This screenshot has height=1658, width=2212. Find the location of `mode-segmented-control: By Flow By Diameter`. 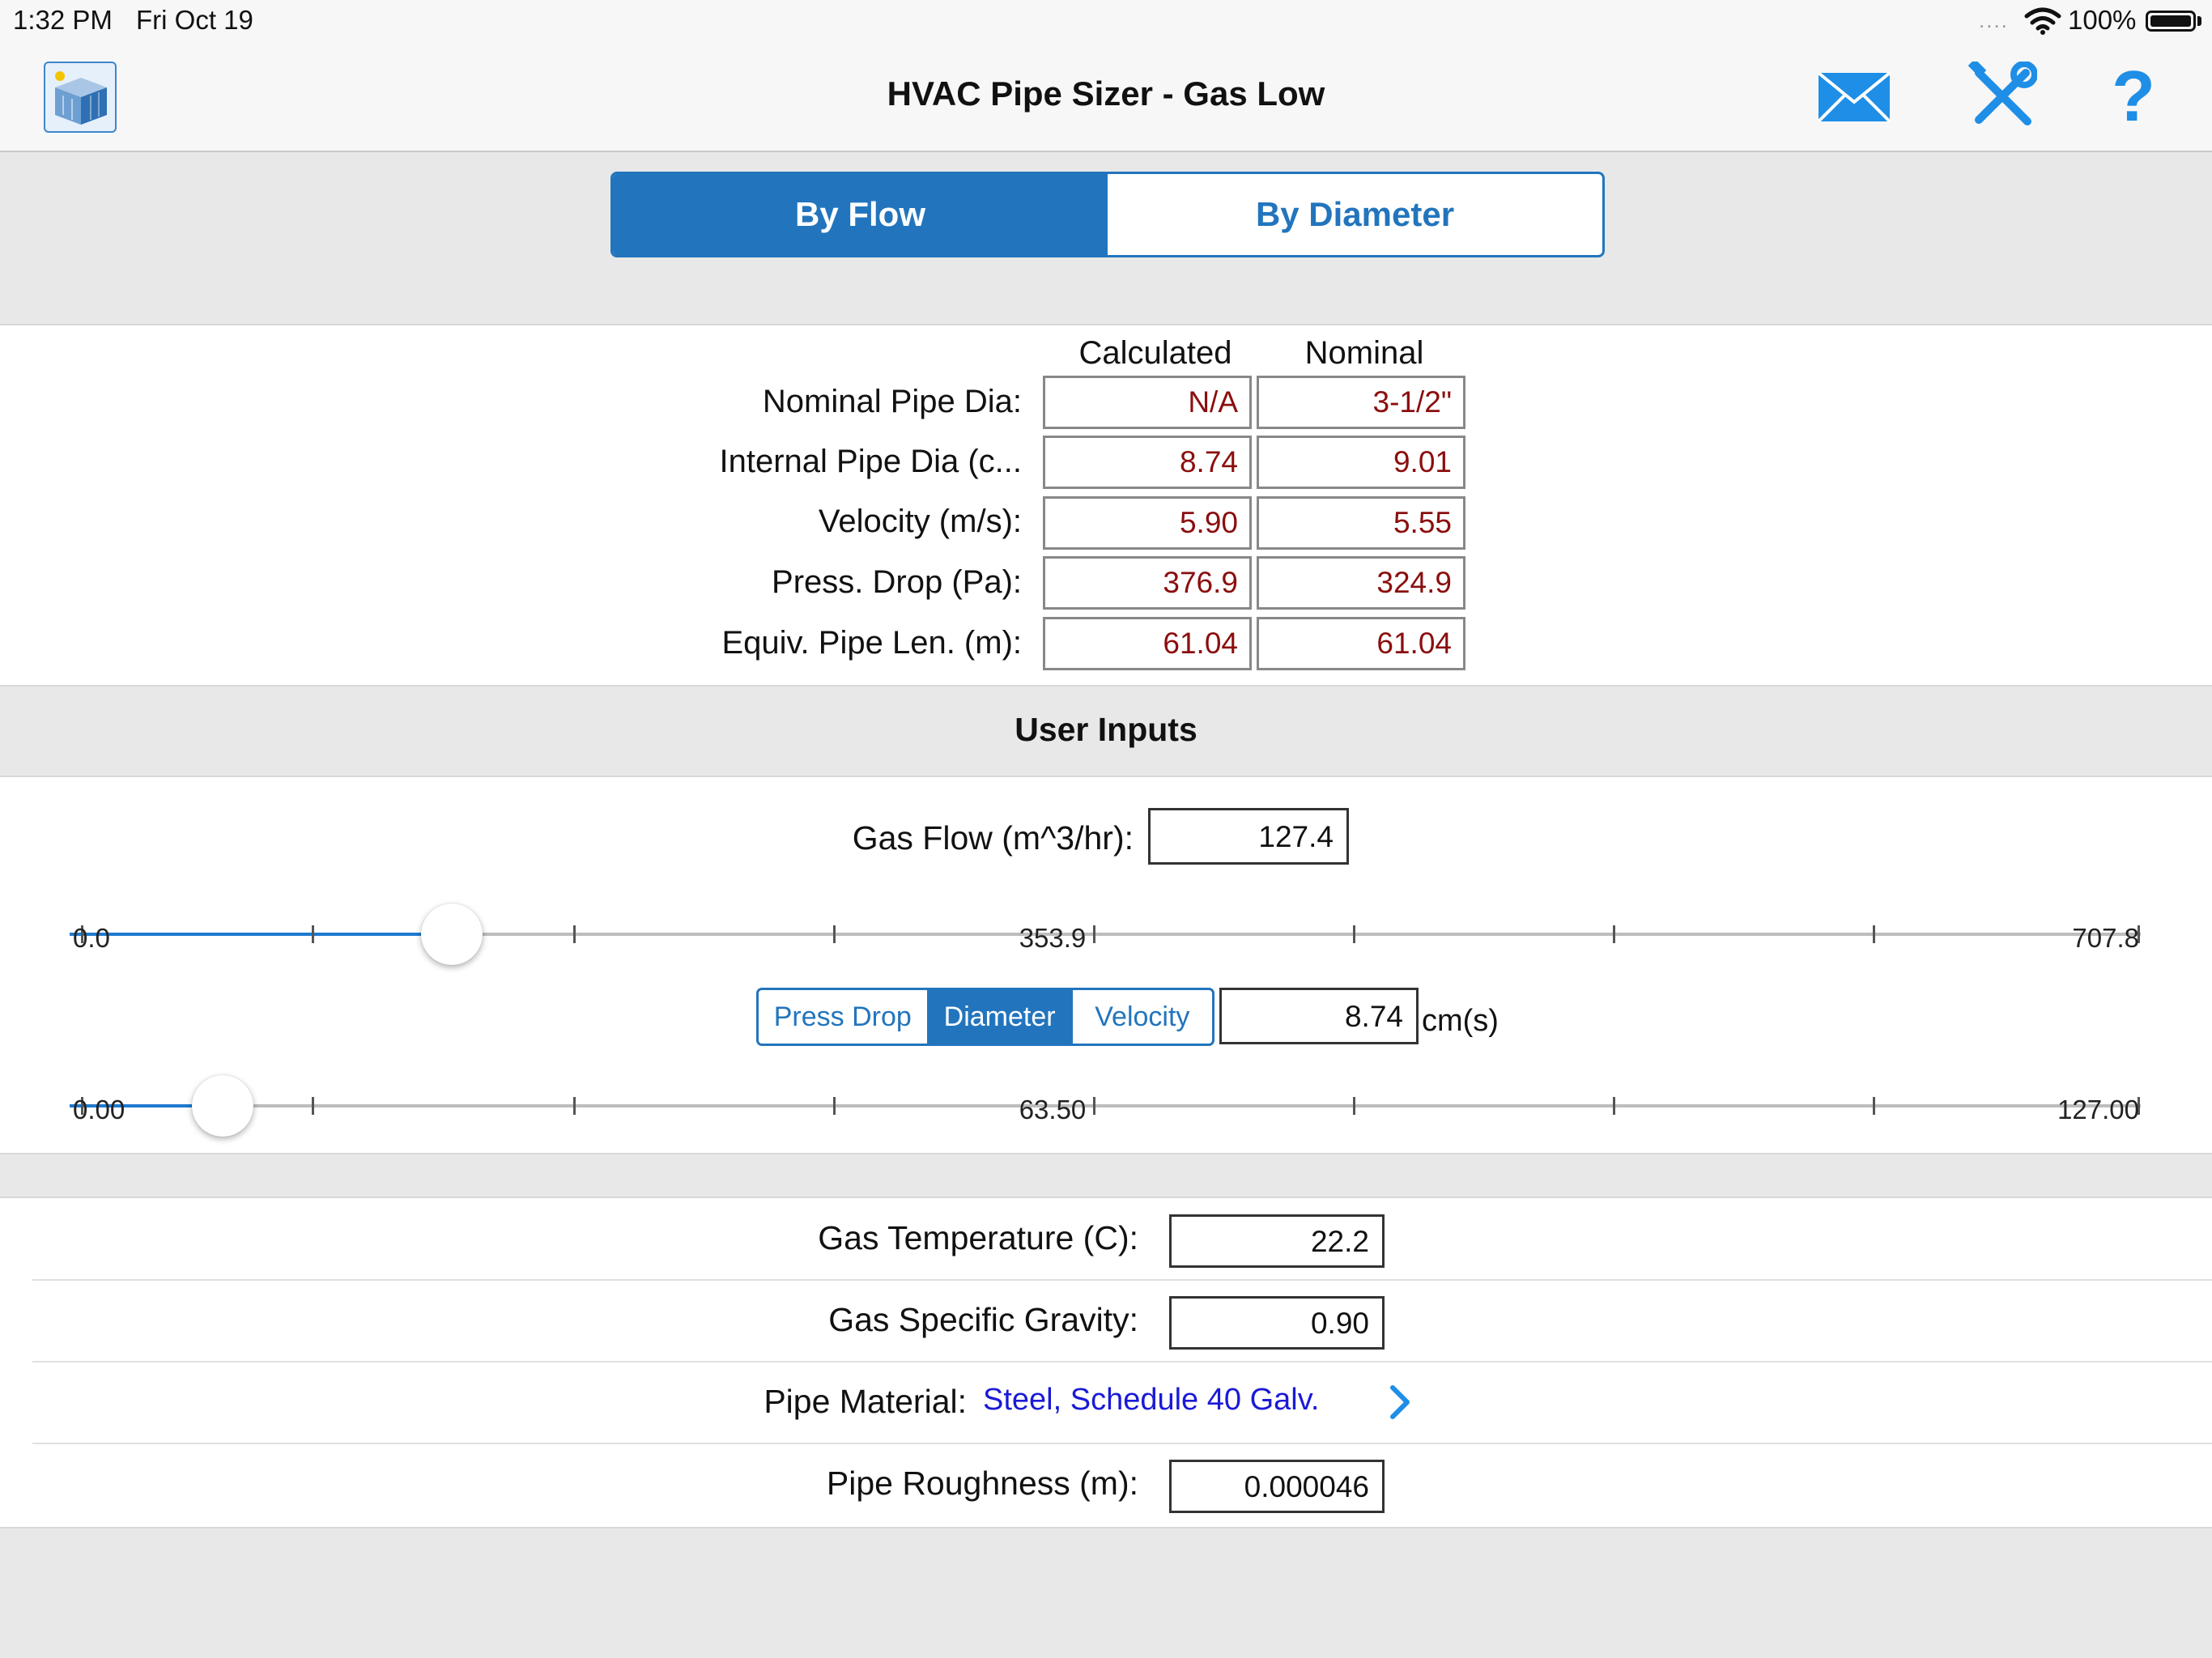

mode-segmented-control: By Flow By Diameter is located at coordinates (1107, 214).